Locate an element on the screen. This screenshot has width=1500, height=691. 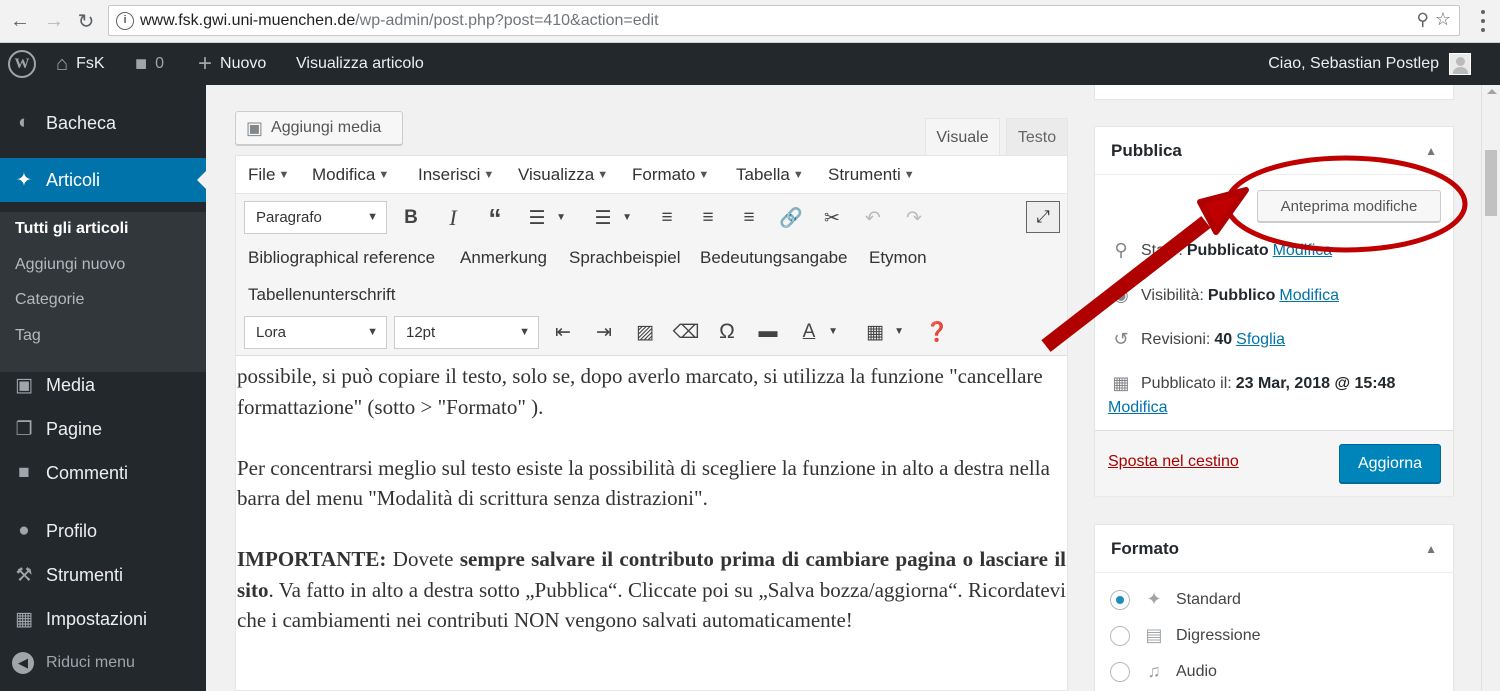
align-right-icon: ≡ is located at coordinates (749, 218).